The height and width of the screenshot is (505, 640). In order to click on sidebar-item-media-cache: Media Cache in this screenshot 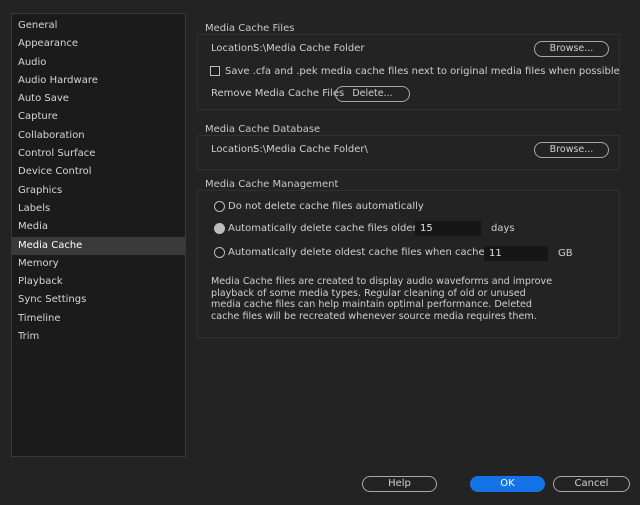, I will do `click(98, 245)`.